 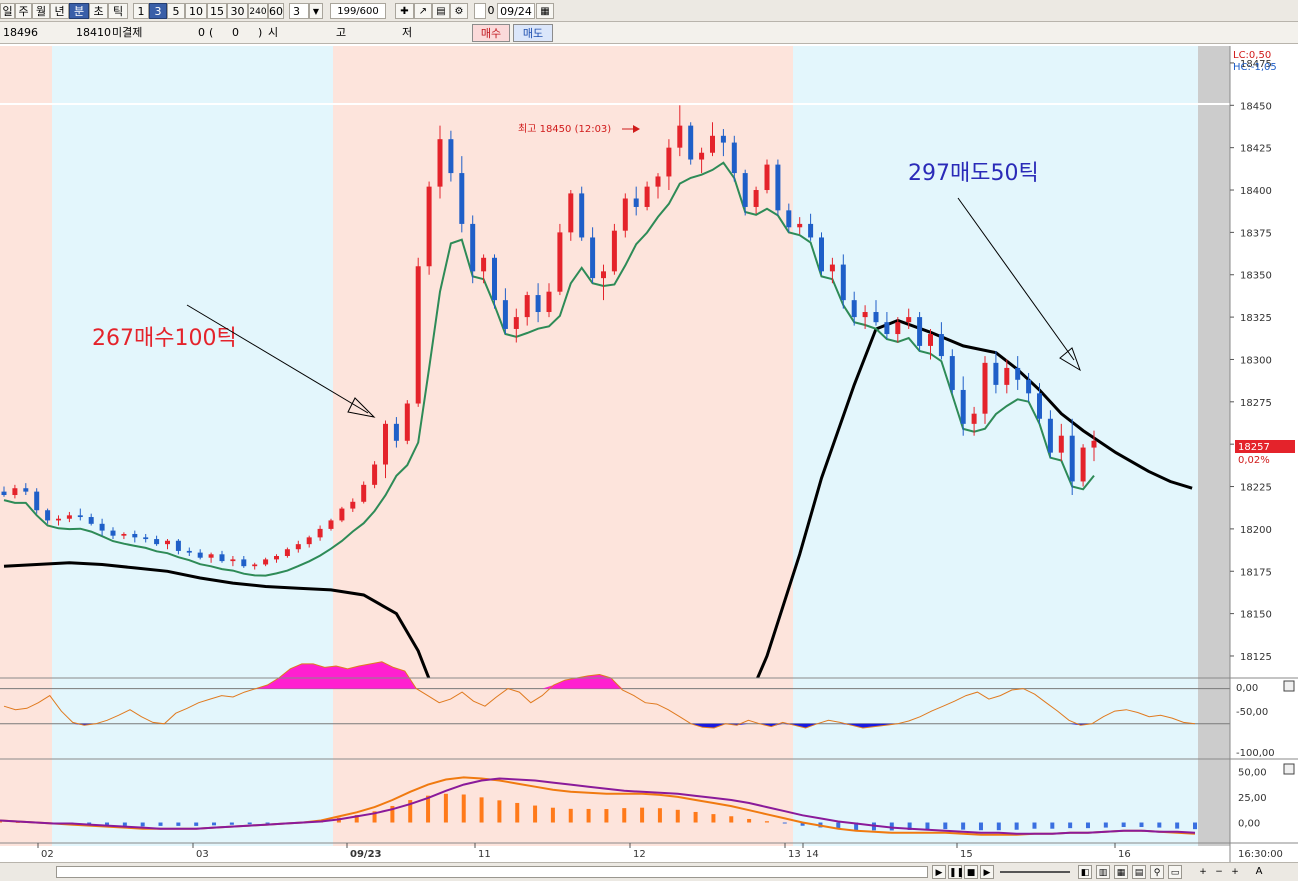 I want to click on period-second-button: 초, so click(x=98, y=11).